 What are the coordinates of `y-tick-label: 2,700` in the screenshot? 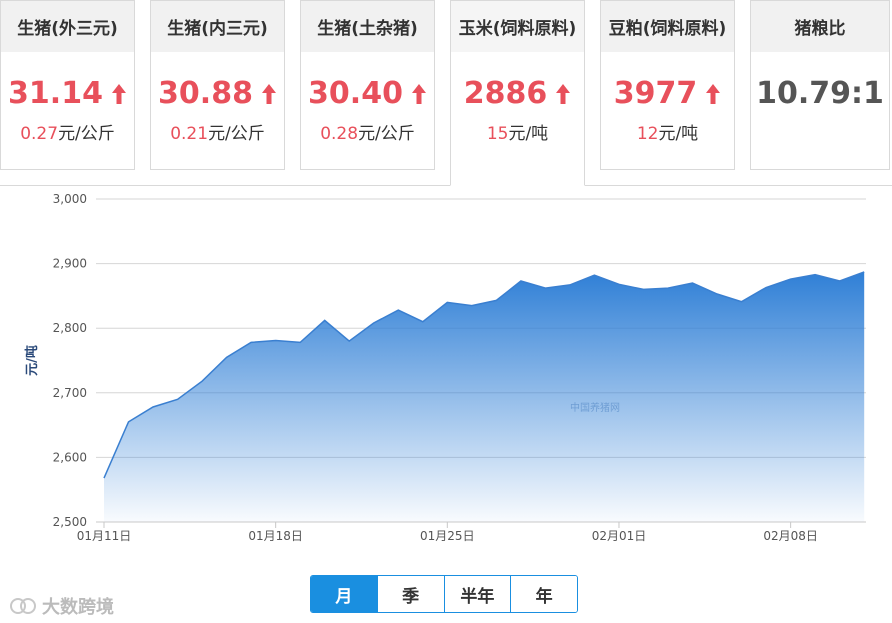 It's located at (70, 393).